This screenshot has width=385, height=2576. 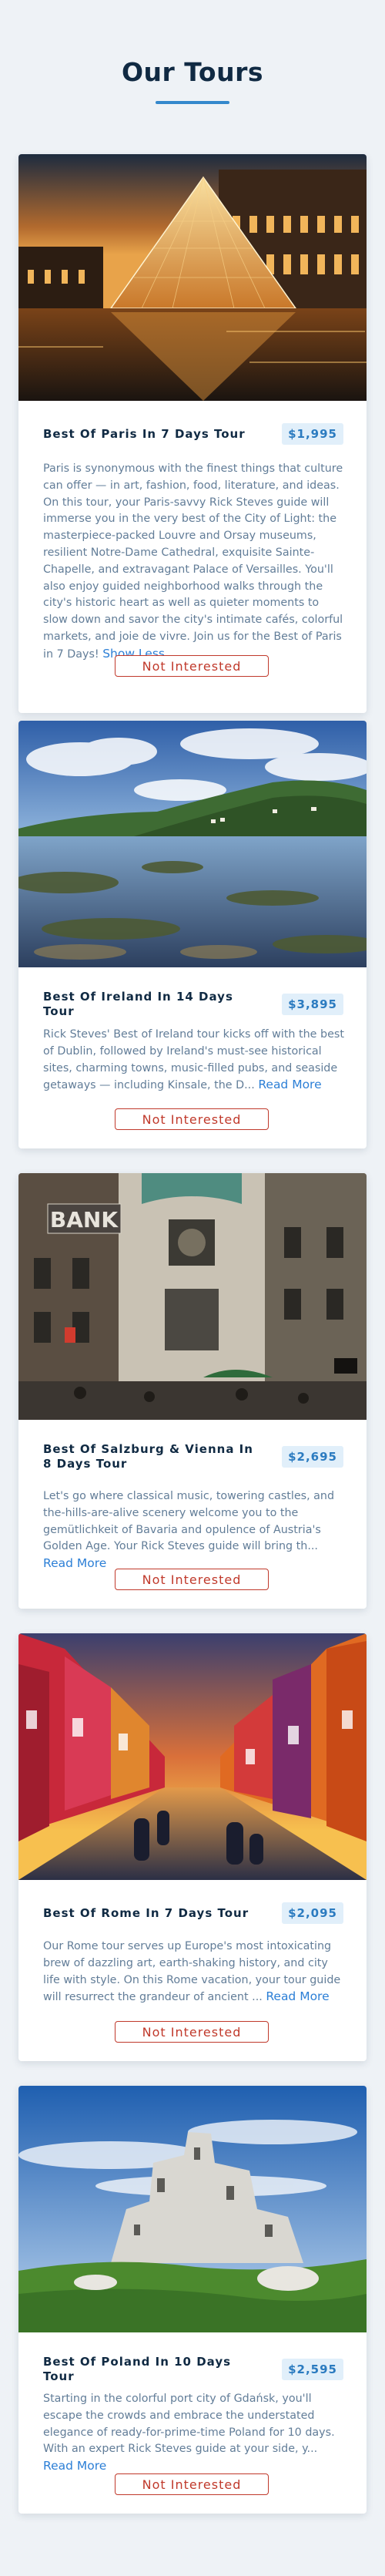 I want to click on vienna-street-photo: BANK, so click(x=192, y=1296).